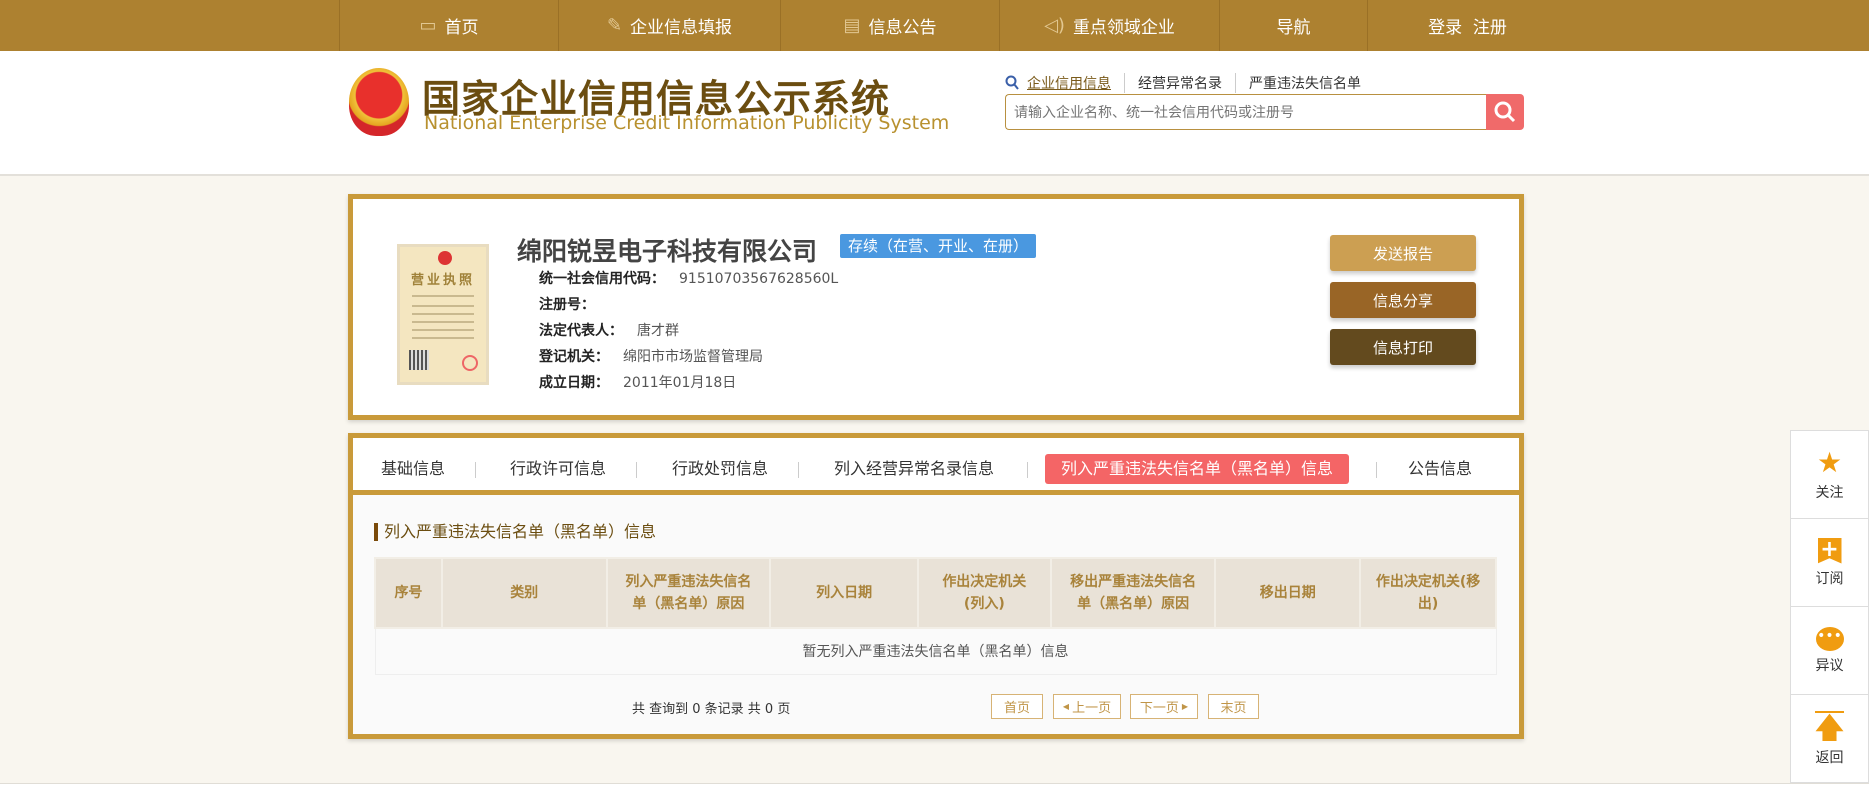 This screenshot has width=1869, height=804. What do you see at coordinates (651, 357) in the screenshot?
I see `info-authority: 登记机关： 绵阳市市场监督管理局` at bounding box center [651, 357].